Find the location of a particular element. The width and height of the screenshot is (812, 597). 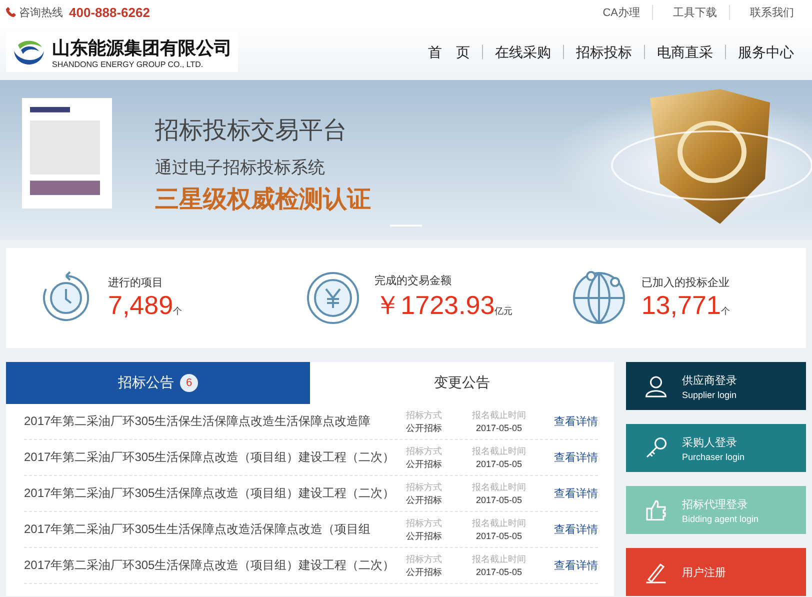

globe-pins-icon is located at coordinates (599, 298).